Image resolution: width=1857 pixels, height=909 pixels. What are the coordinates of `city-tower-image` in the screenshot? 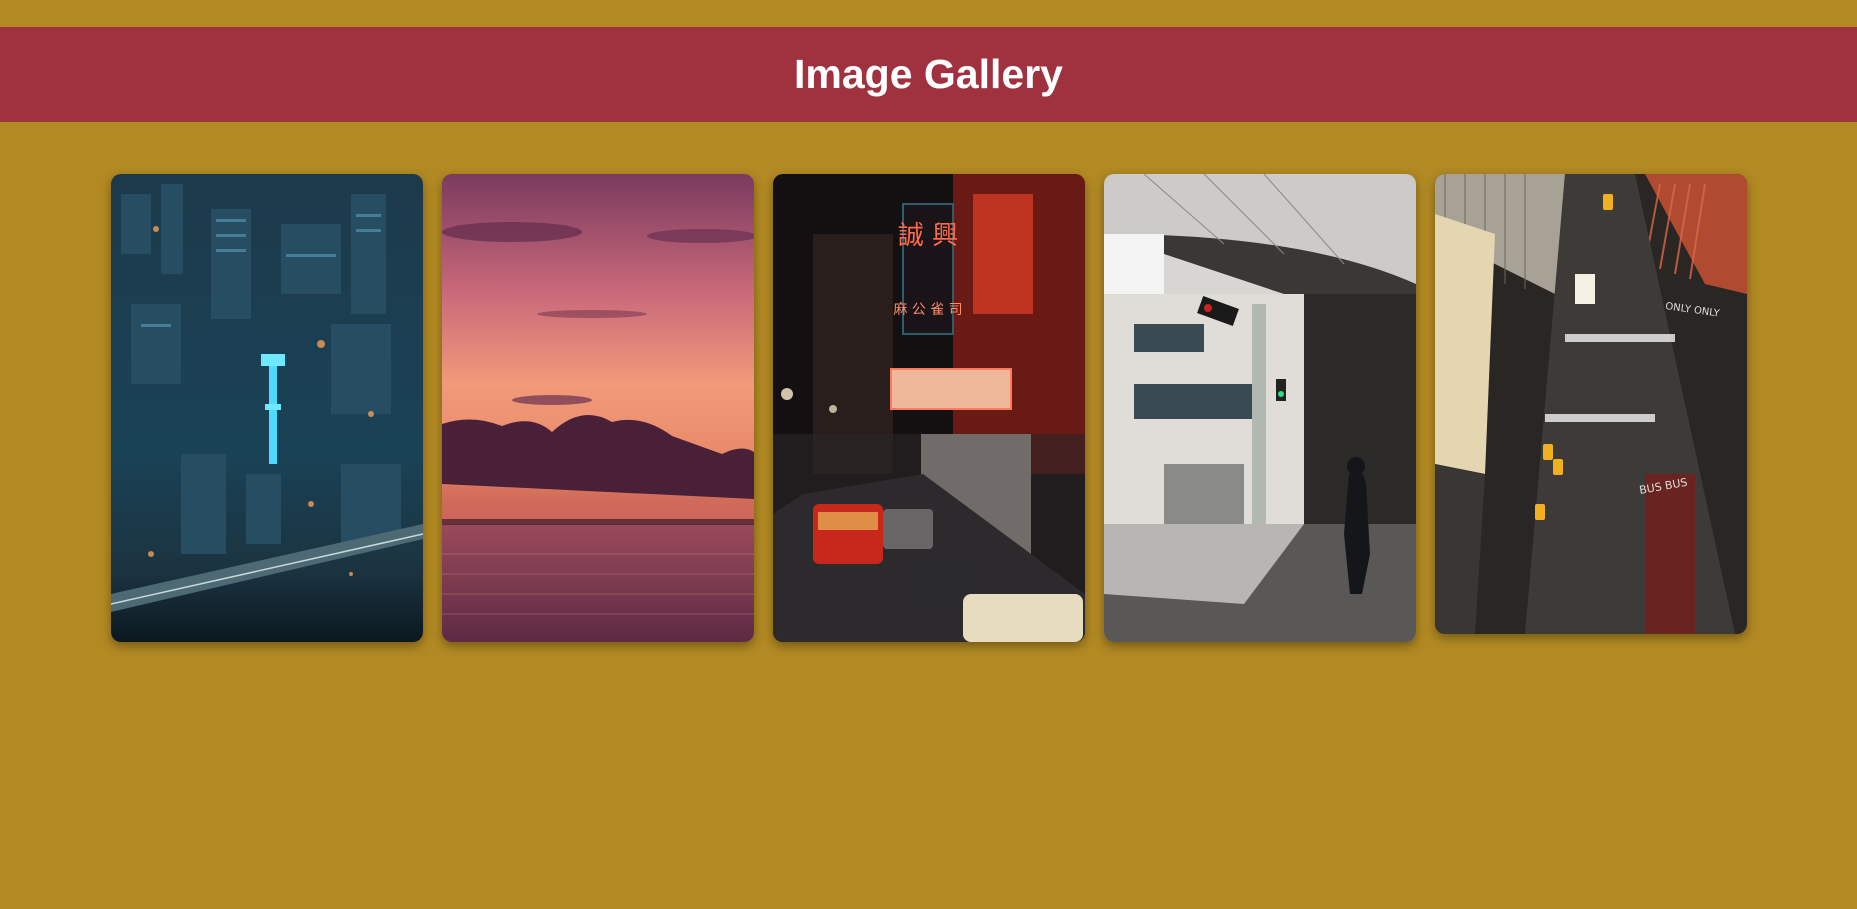 It's located at (266, 408).